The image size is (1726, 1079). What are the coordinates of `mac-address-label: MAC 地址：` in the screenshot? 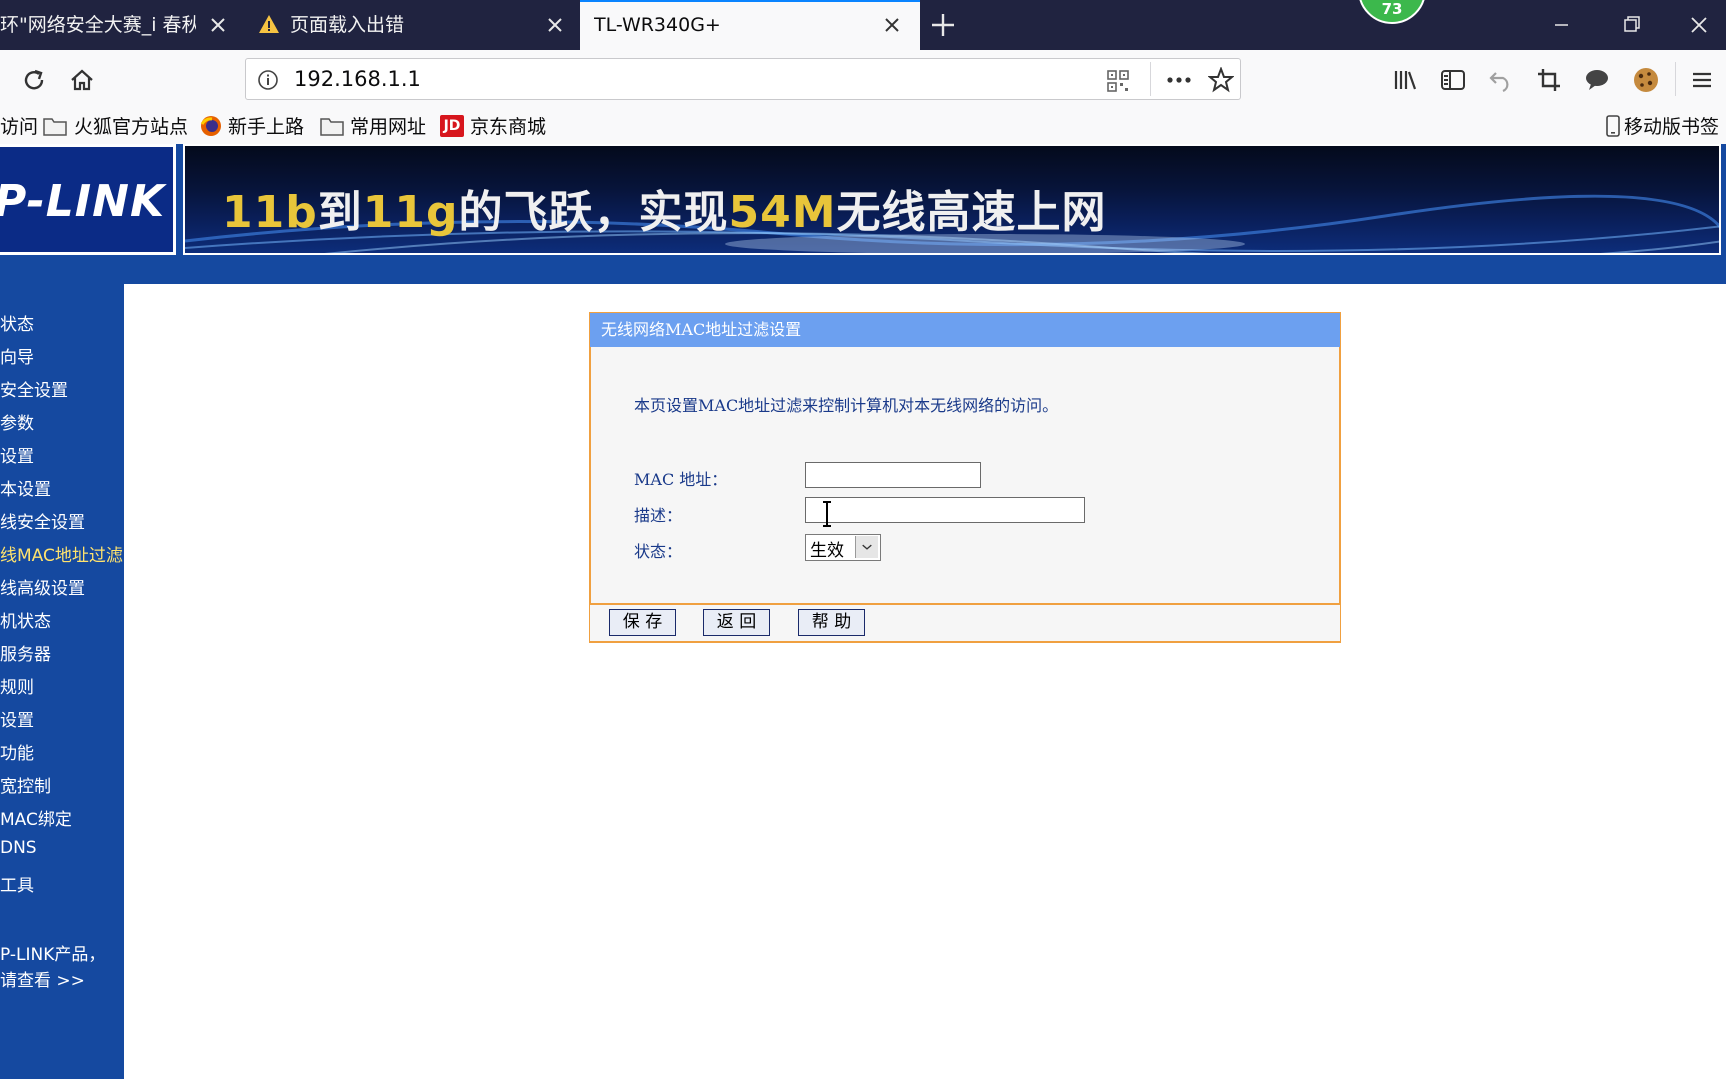 It's located at (681, 479).